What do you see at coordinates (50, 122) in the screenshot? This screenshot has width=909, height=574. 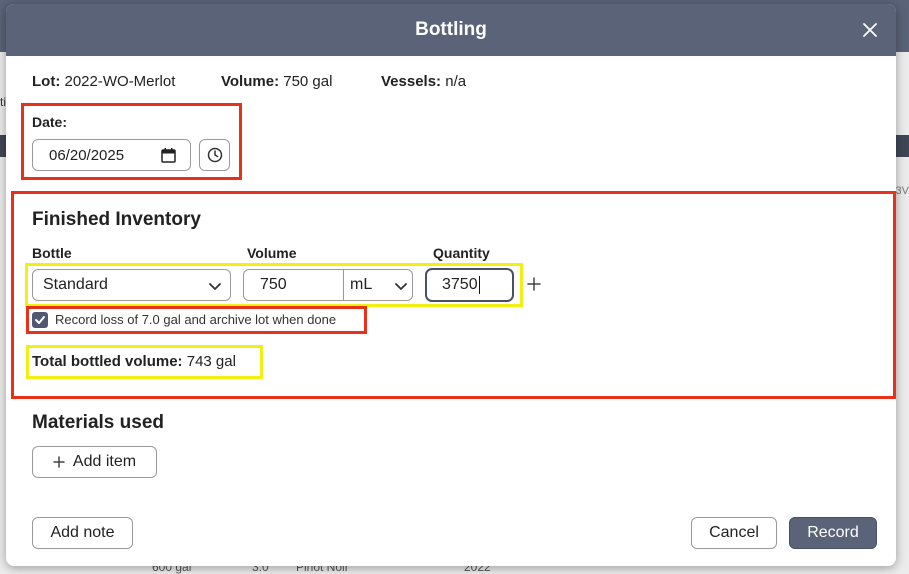 I see `date-label: Date:` at bounding box center [50, 122].